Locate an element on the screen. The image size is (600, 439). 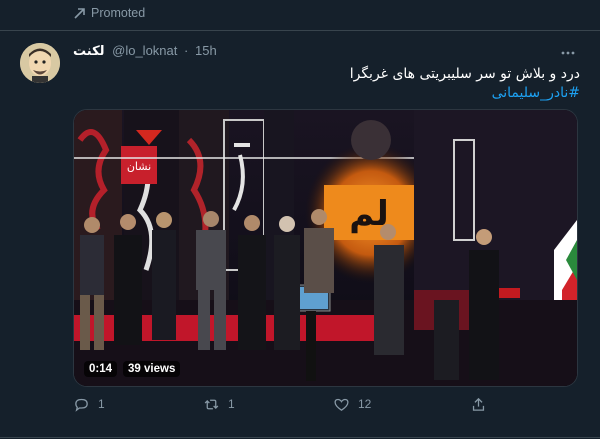
reply-count: 1 is located at coordinates (101, 404).